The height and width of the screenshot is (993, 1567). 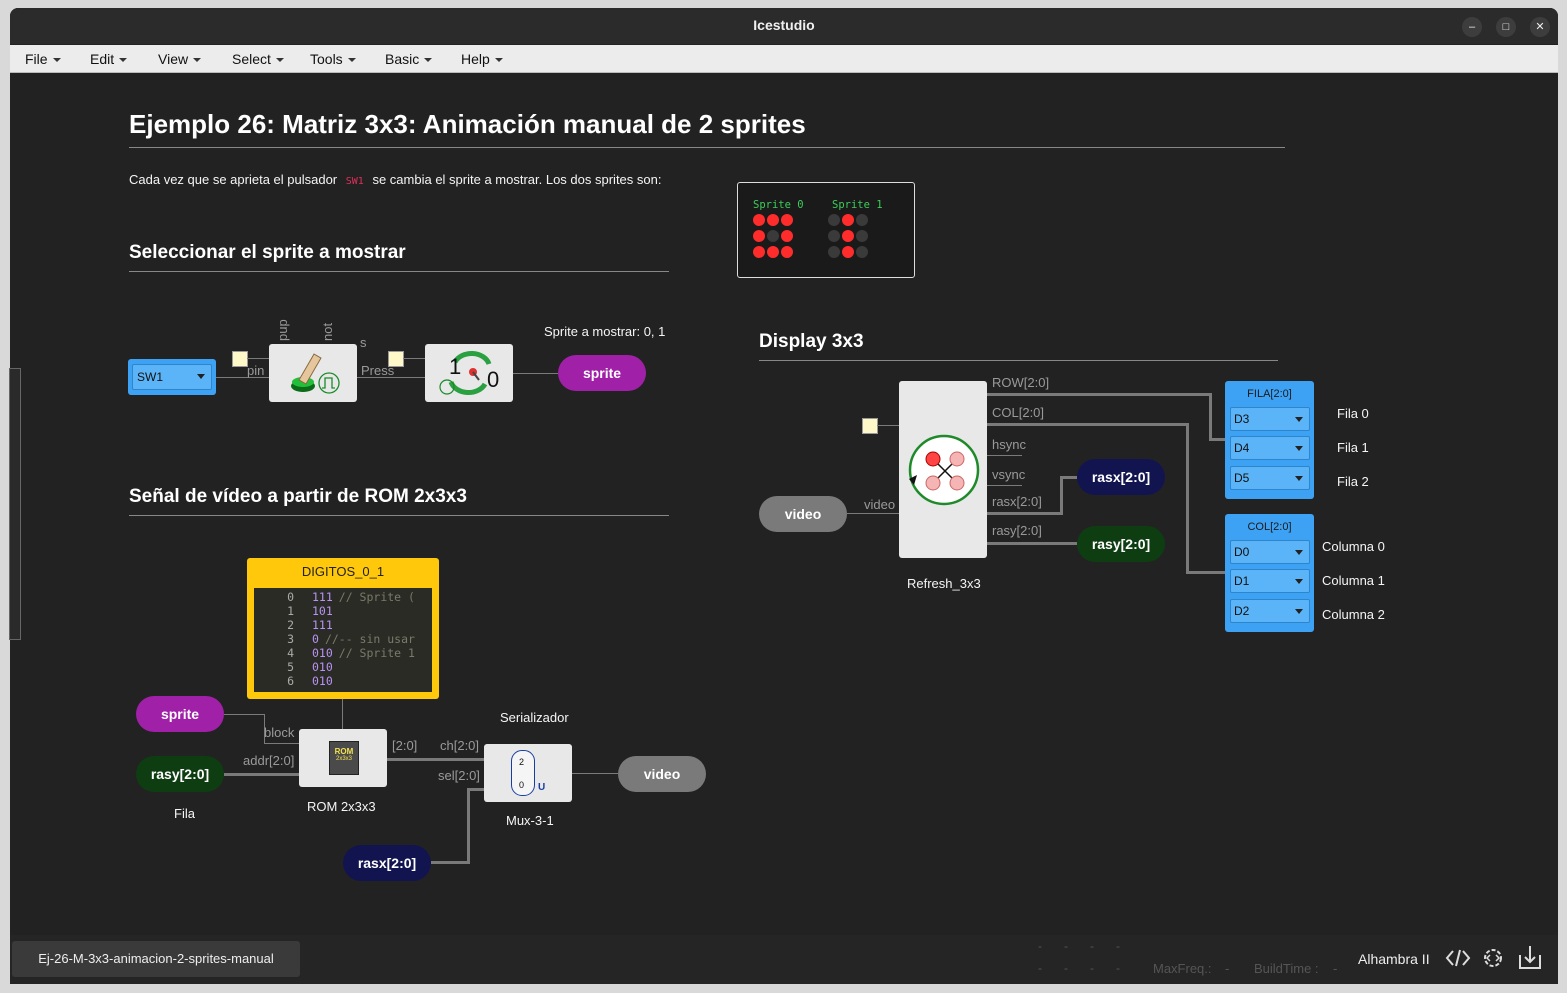 I want to click on menu-select: Select, so click(x=258, y=59).